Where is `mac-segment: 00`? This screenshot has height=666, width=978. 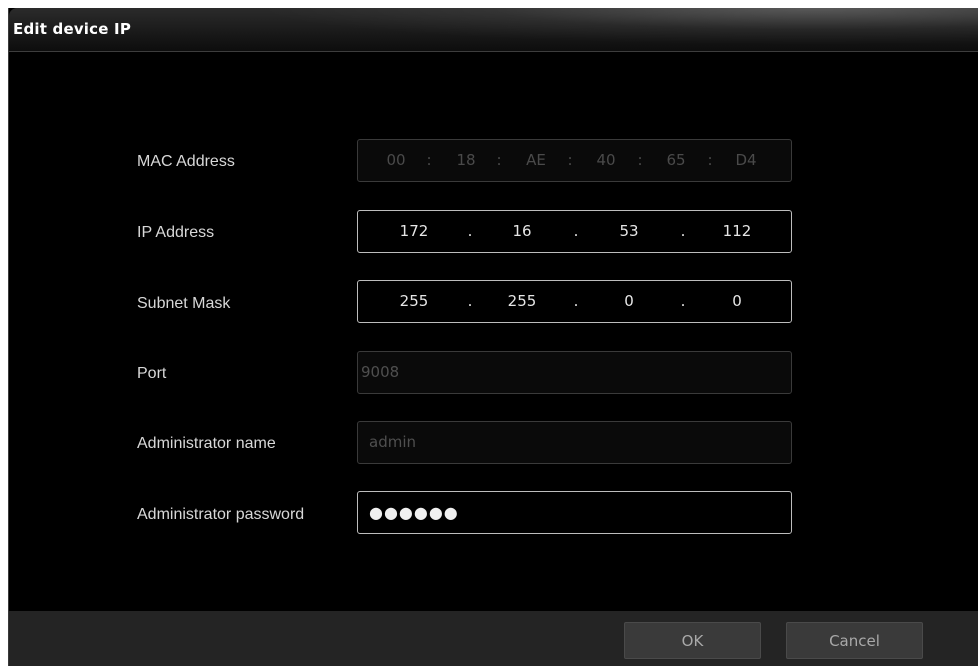 mac-segment: 00 is located at coordinates (396, 160).